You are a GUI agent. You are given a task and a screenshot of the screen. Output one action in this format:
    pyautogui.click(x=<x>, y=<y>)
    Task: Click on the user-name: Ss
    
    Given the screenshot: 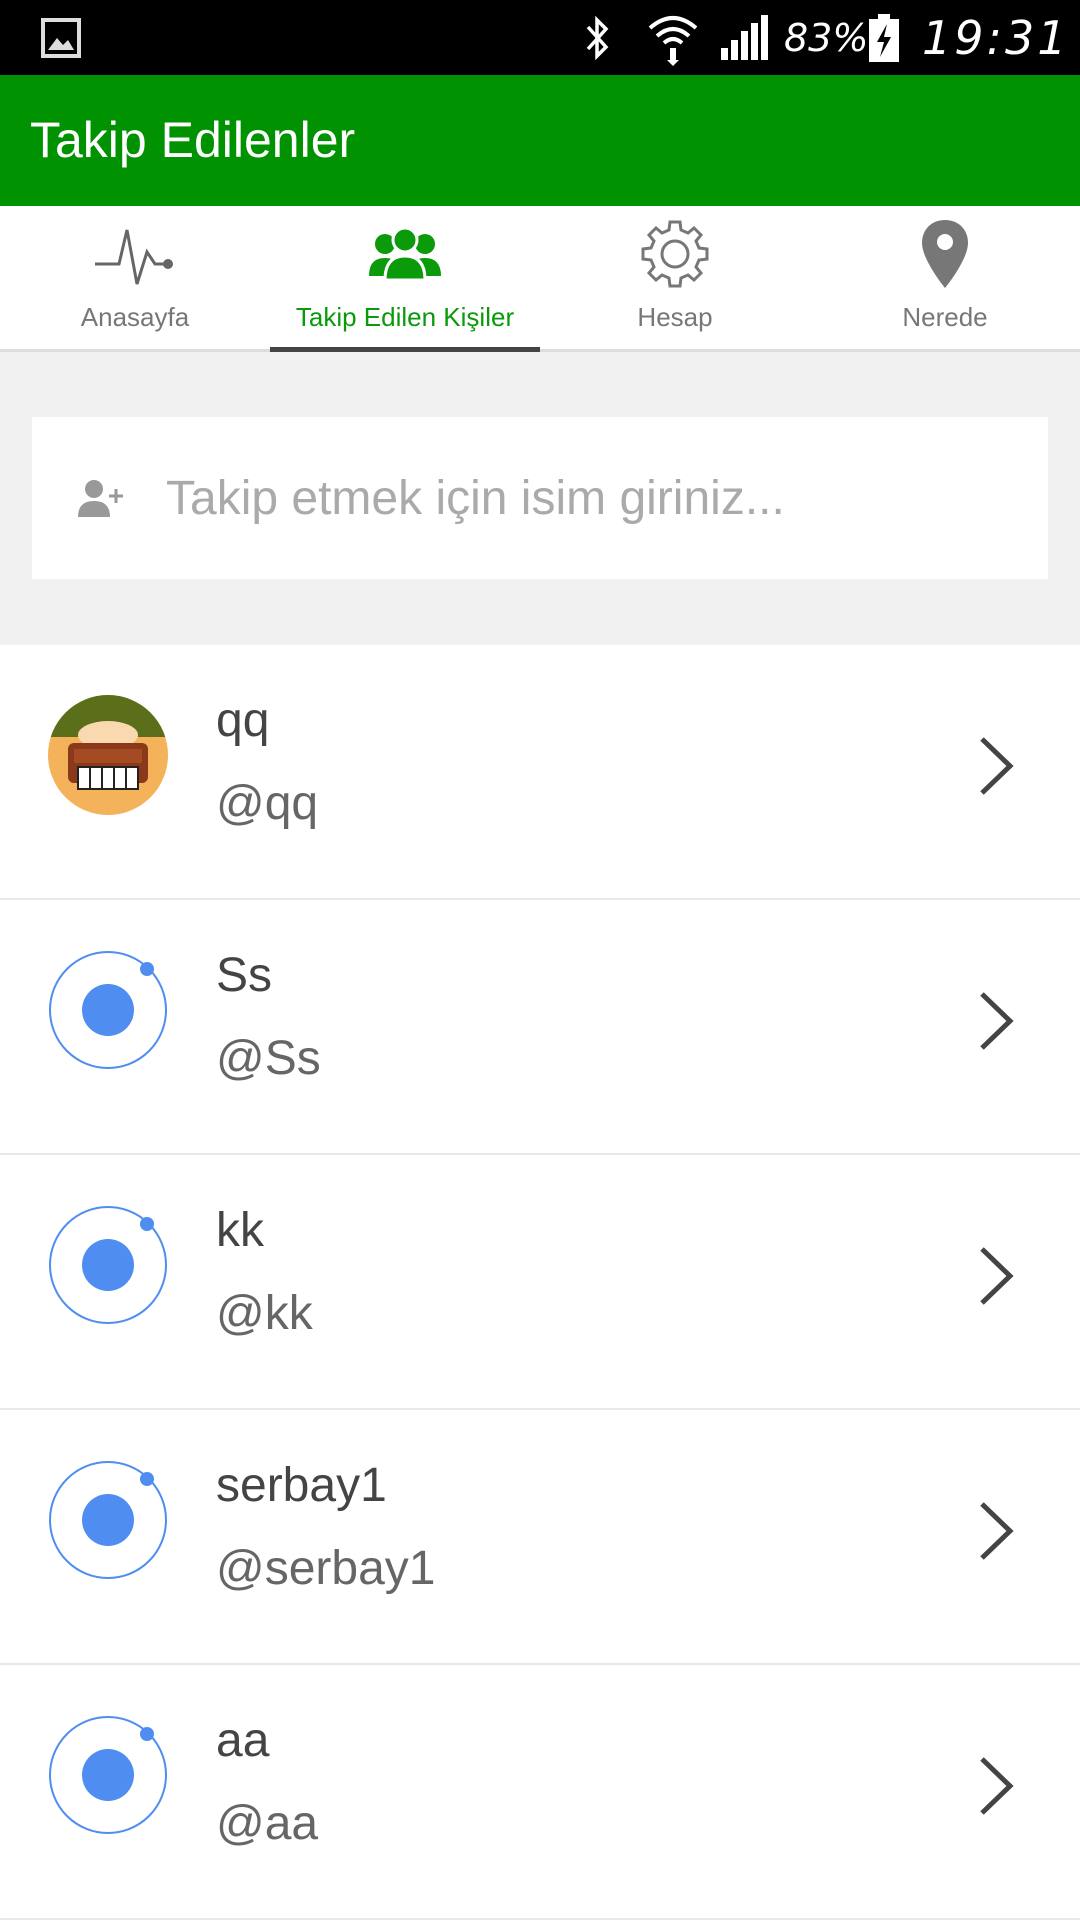 What is the action you would take?
    pyautogui.click(x=244, y=975)
    